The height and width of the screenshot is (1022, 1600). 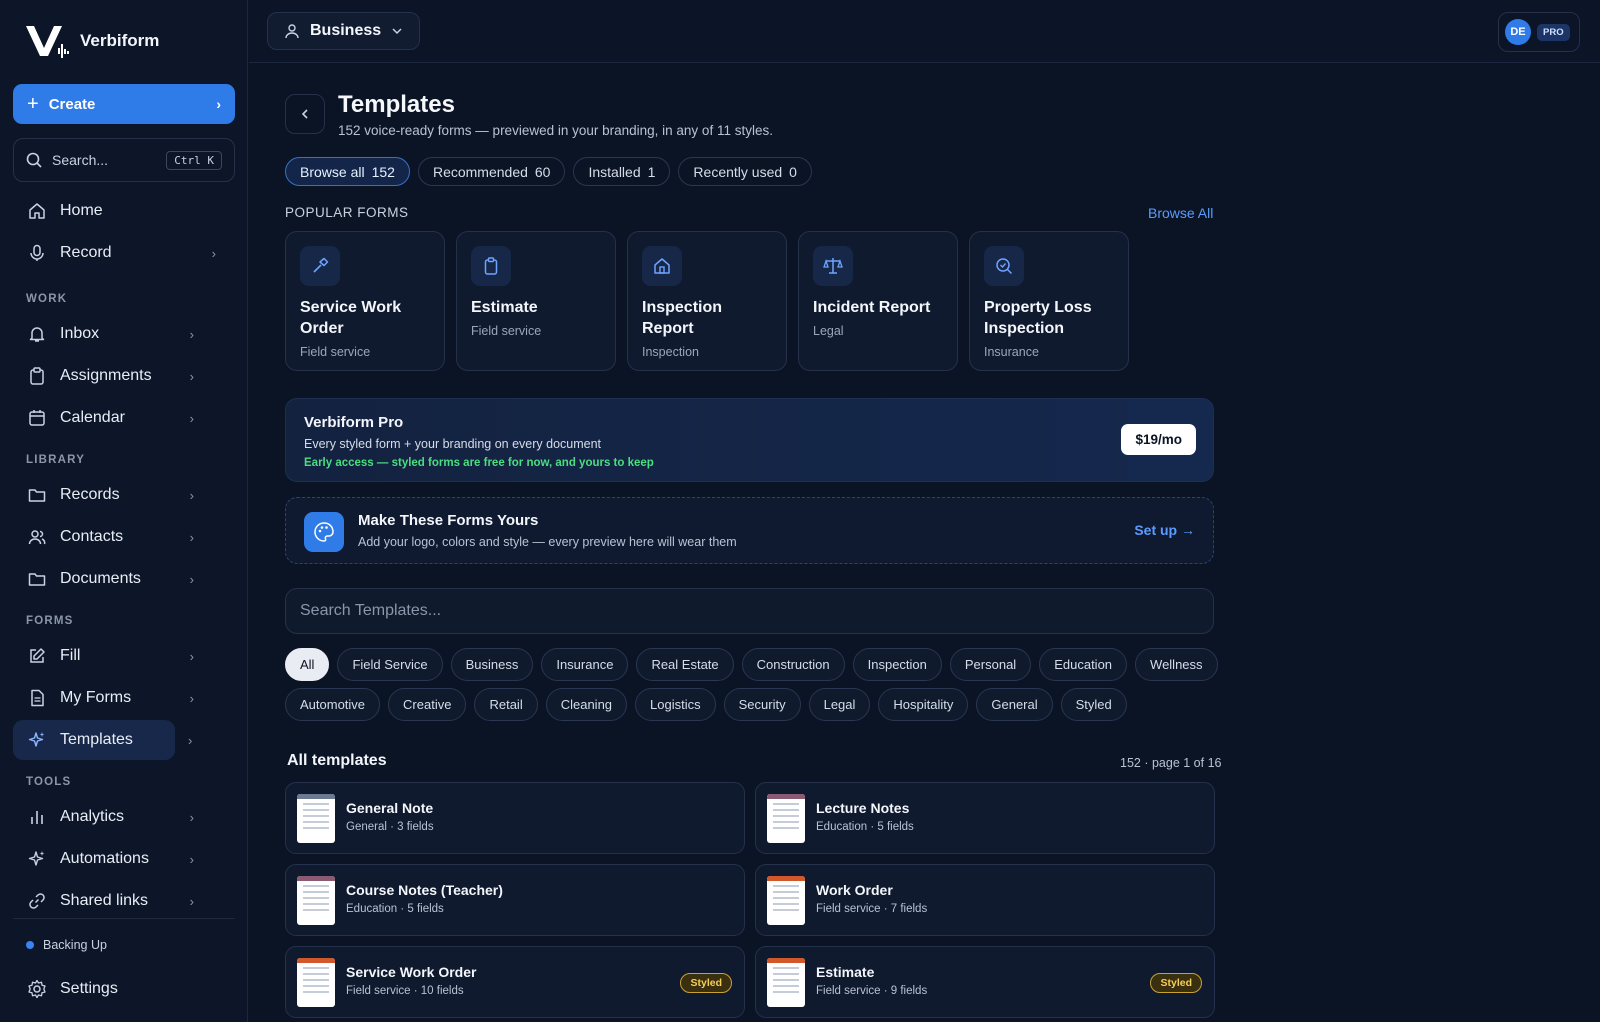 What do you see at coordinates (365, 301) in the screenshot?
I see `popular-form-card: Service Work Order Field service` at bounding box center [365, 301].